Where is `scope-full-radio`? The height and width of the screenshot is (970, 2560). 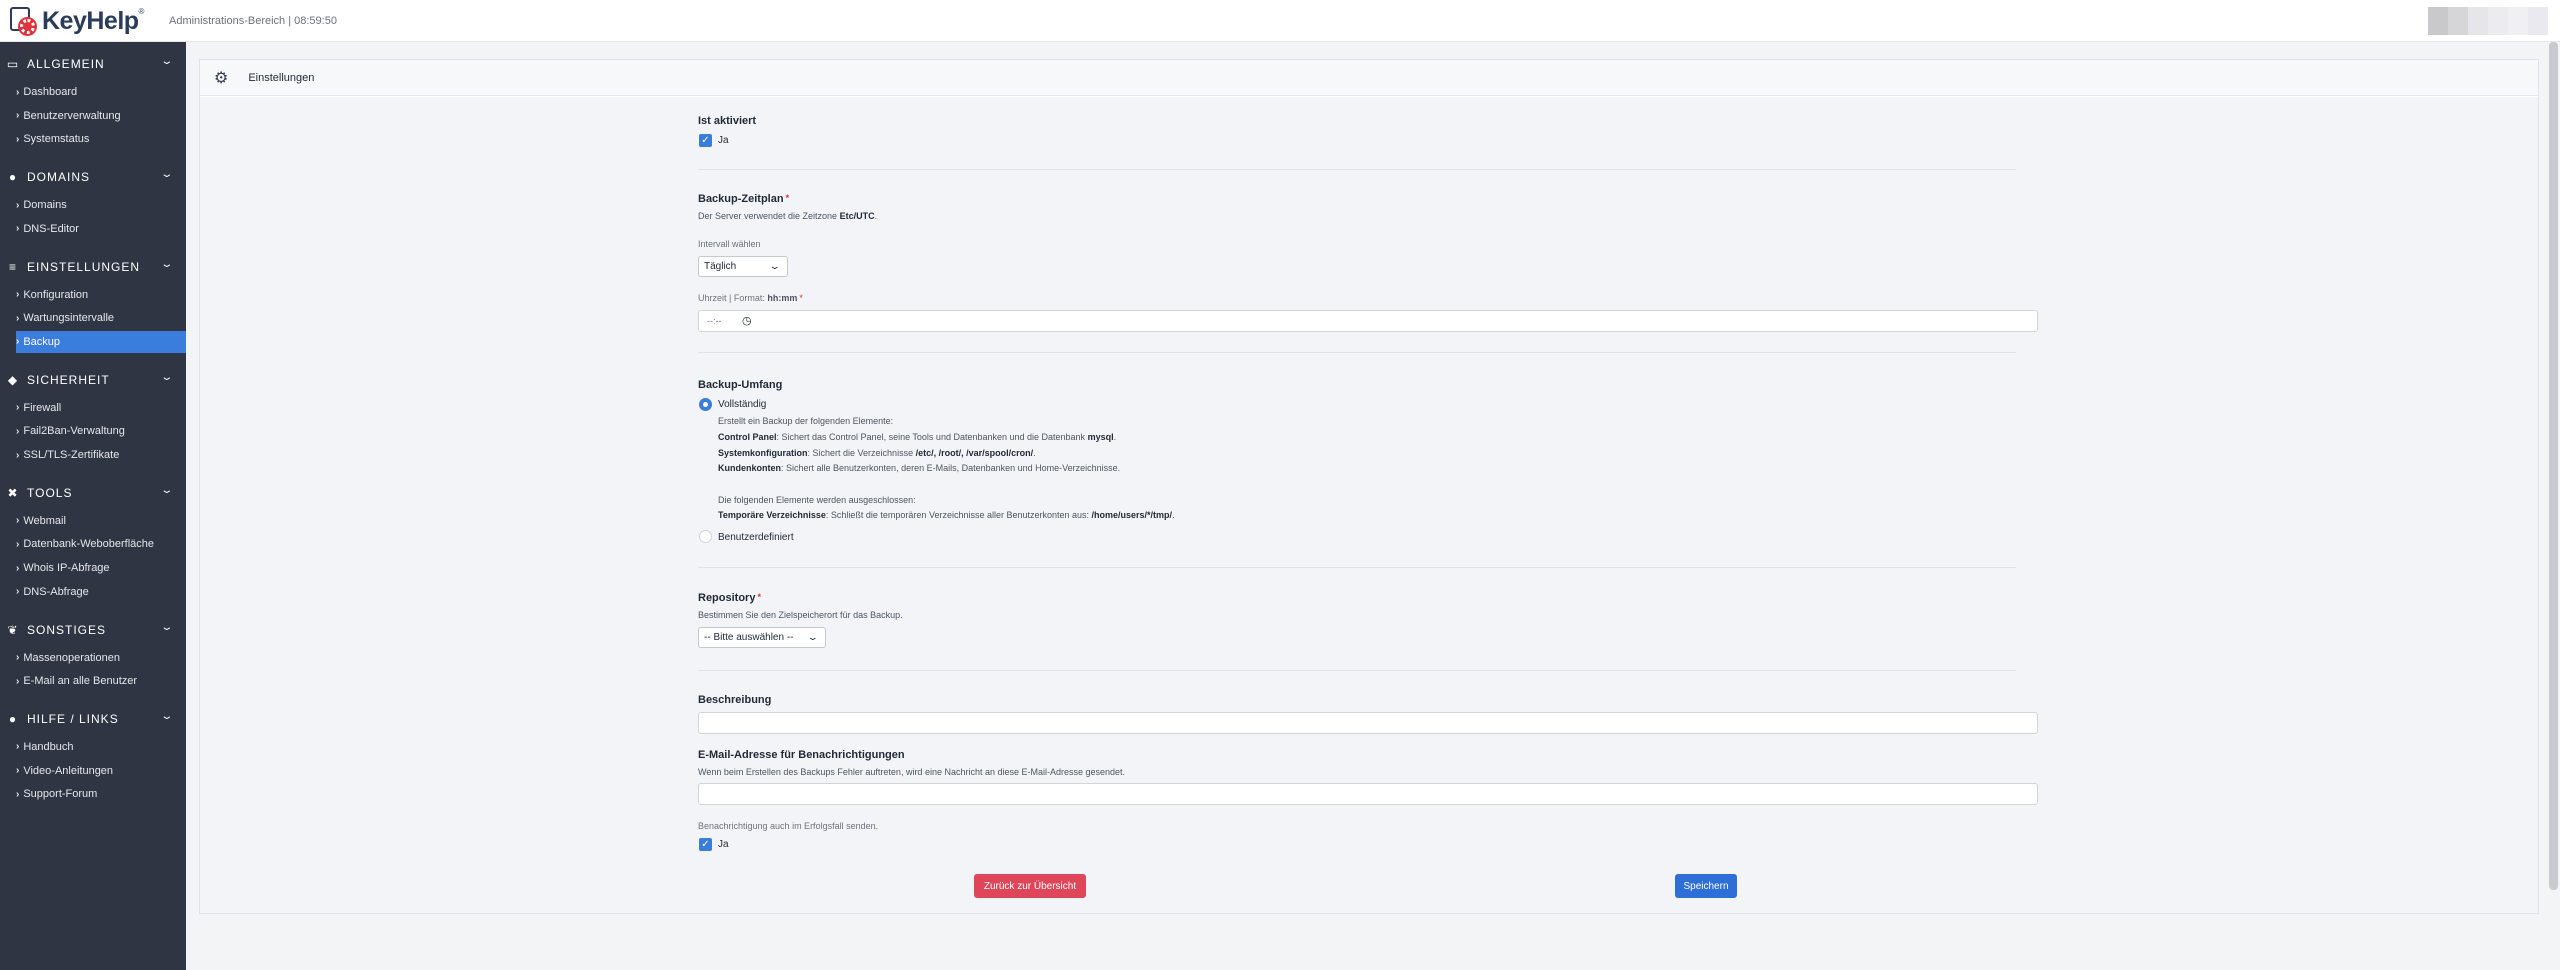 scope-full-radio is located at coordinates (705, 404).